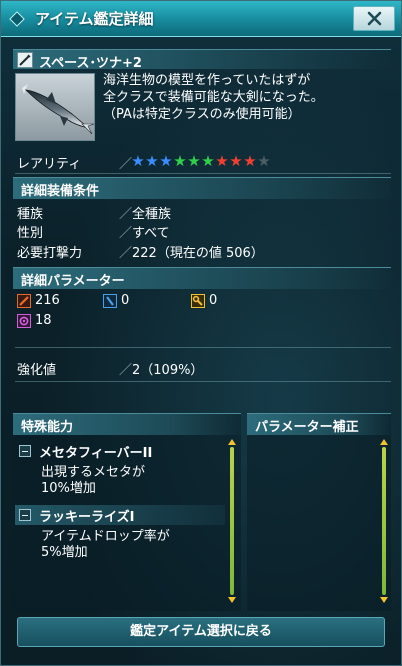  I want to click on gender-label: 性別, so click(30, 233).